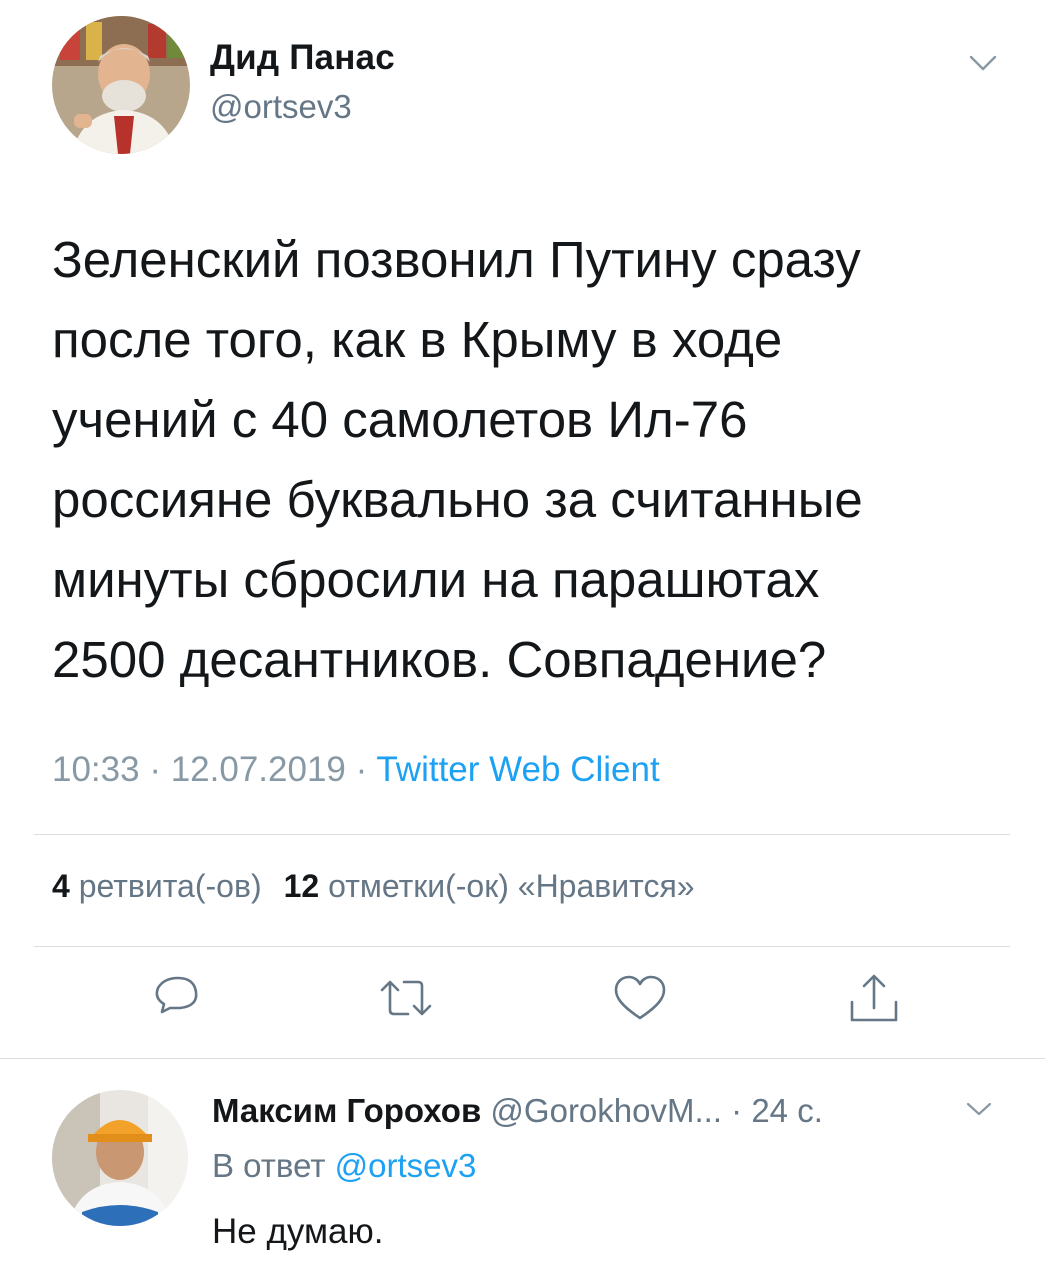  What do you see at coordinates (406, 1000) in the screenshot?
I see `retweet-icon` at bounding box center [406, 1000].